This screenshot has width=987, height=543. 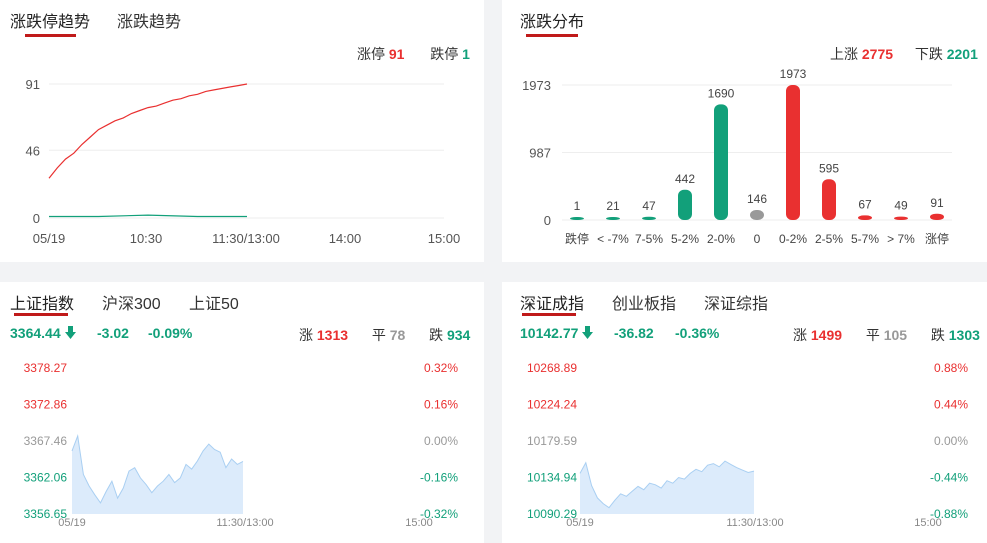 What do you see at coordinates (865, 204) in the screenshot?
I see `bar-value-label: 67` at bounding box center [865, 204].